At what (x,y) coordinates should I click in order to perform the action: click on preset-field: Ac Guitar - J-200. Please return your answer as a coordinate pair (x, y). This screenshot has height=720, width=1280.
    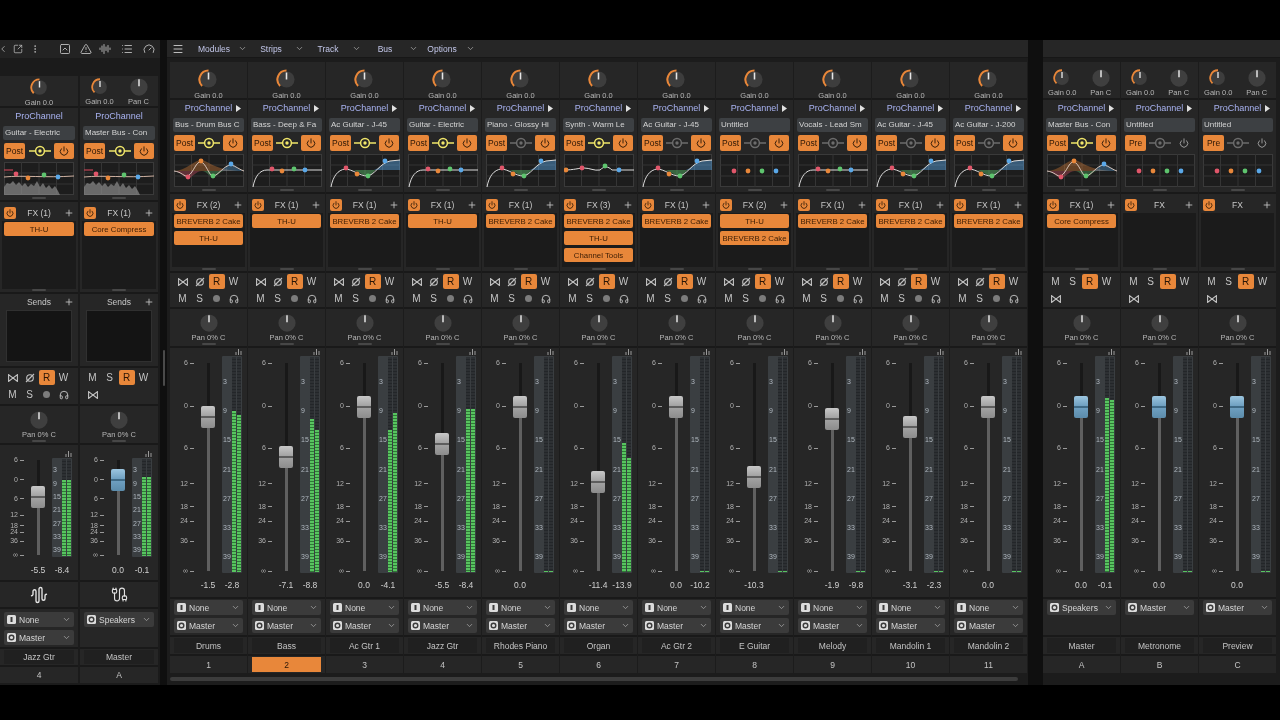
    Looking at the image, I should click on (988, 125).